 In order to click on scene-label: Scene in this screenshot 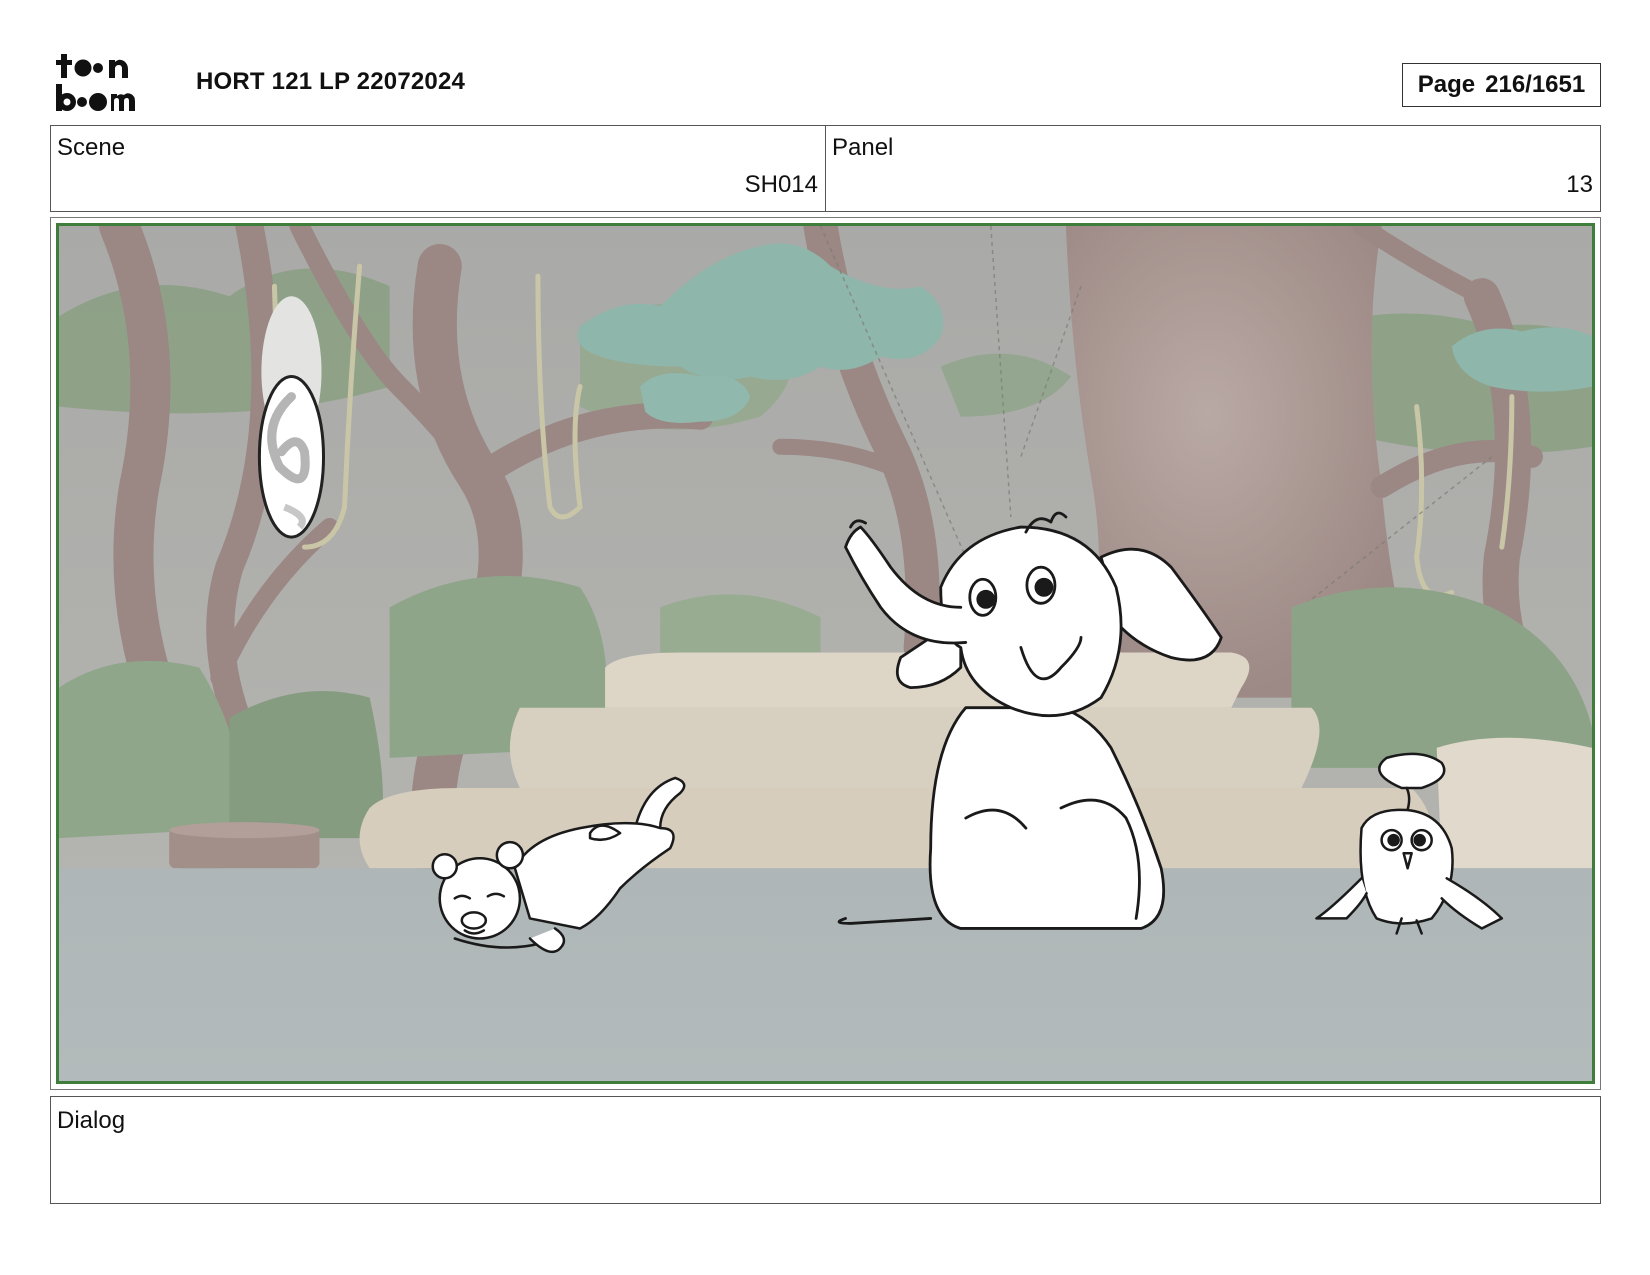, I will do `click(91, 147)`.